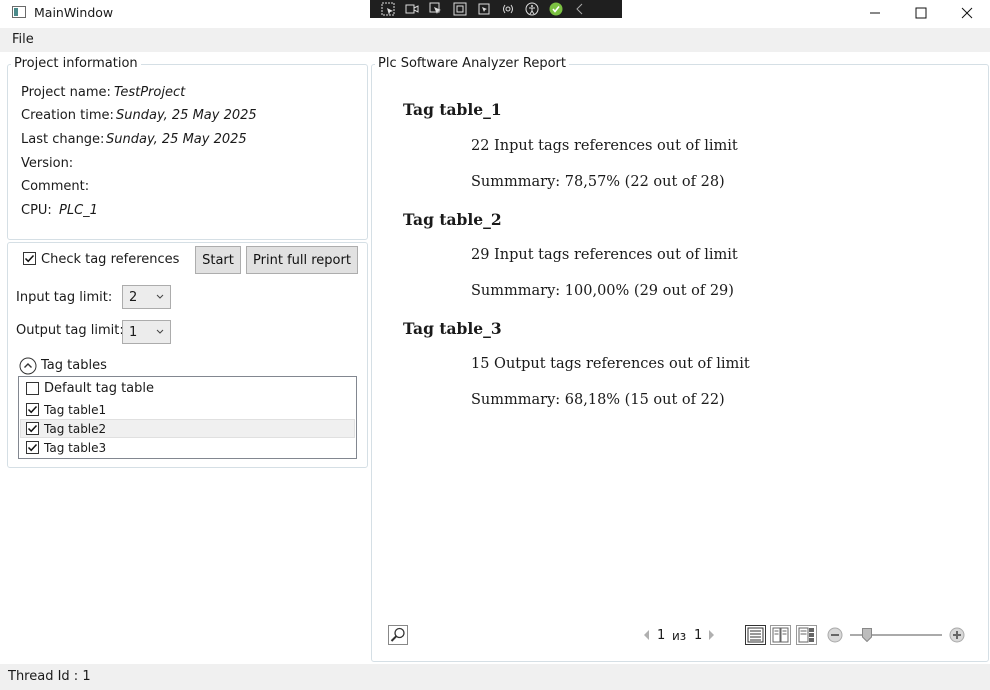 This screenshot has height=690, width=990. What do you see at coordinates (187, 428) in the screenshot?
I see `tag-table-item-2: Tag table2` at bounding box center [187, 428].